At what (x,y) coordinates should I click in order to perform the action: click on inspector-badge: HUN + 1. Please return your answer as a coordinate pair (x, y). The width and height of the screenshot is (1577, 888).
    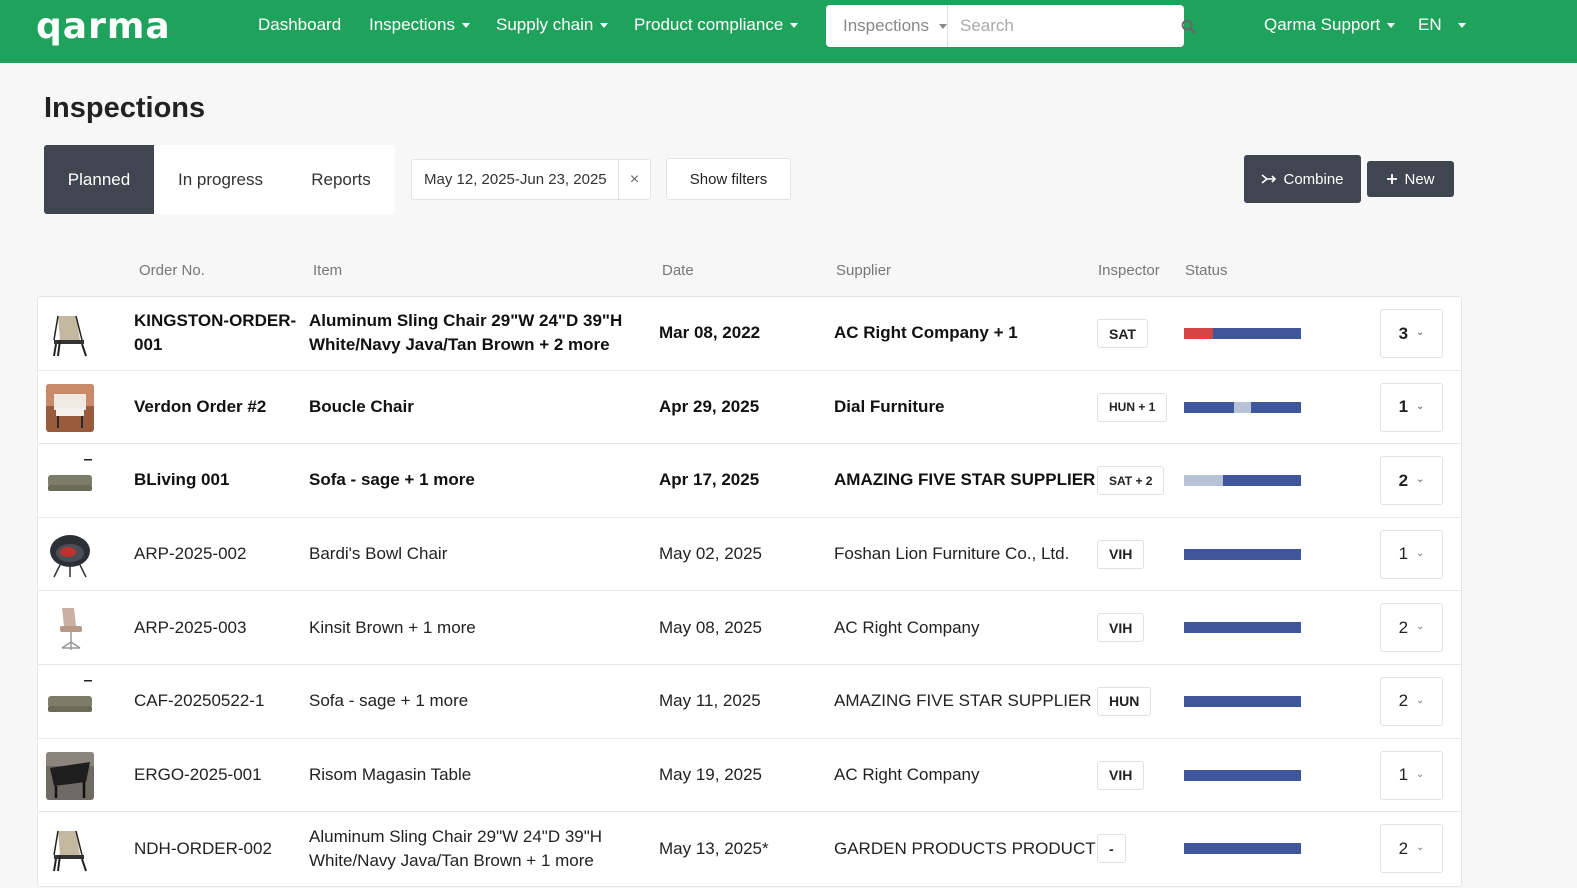
    Looking at the image, I should click on (1132, 407).